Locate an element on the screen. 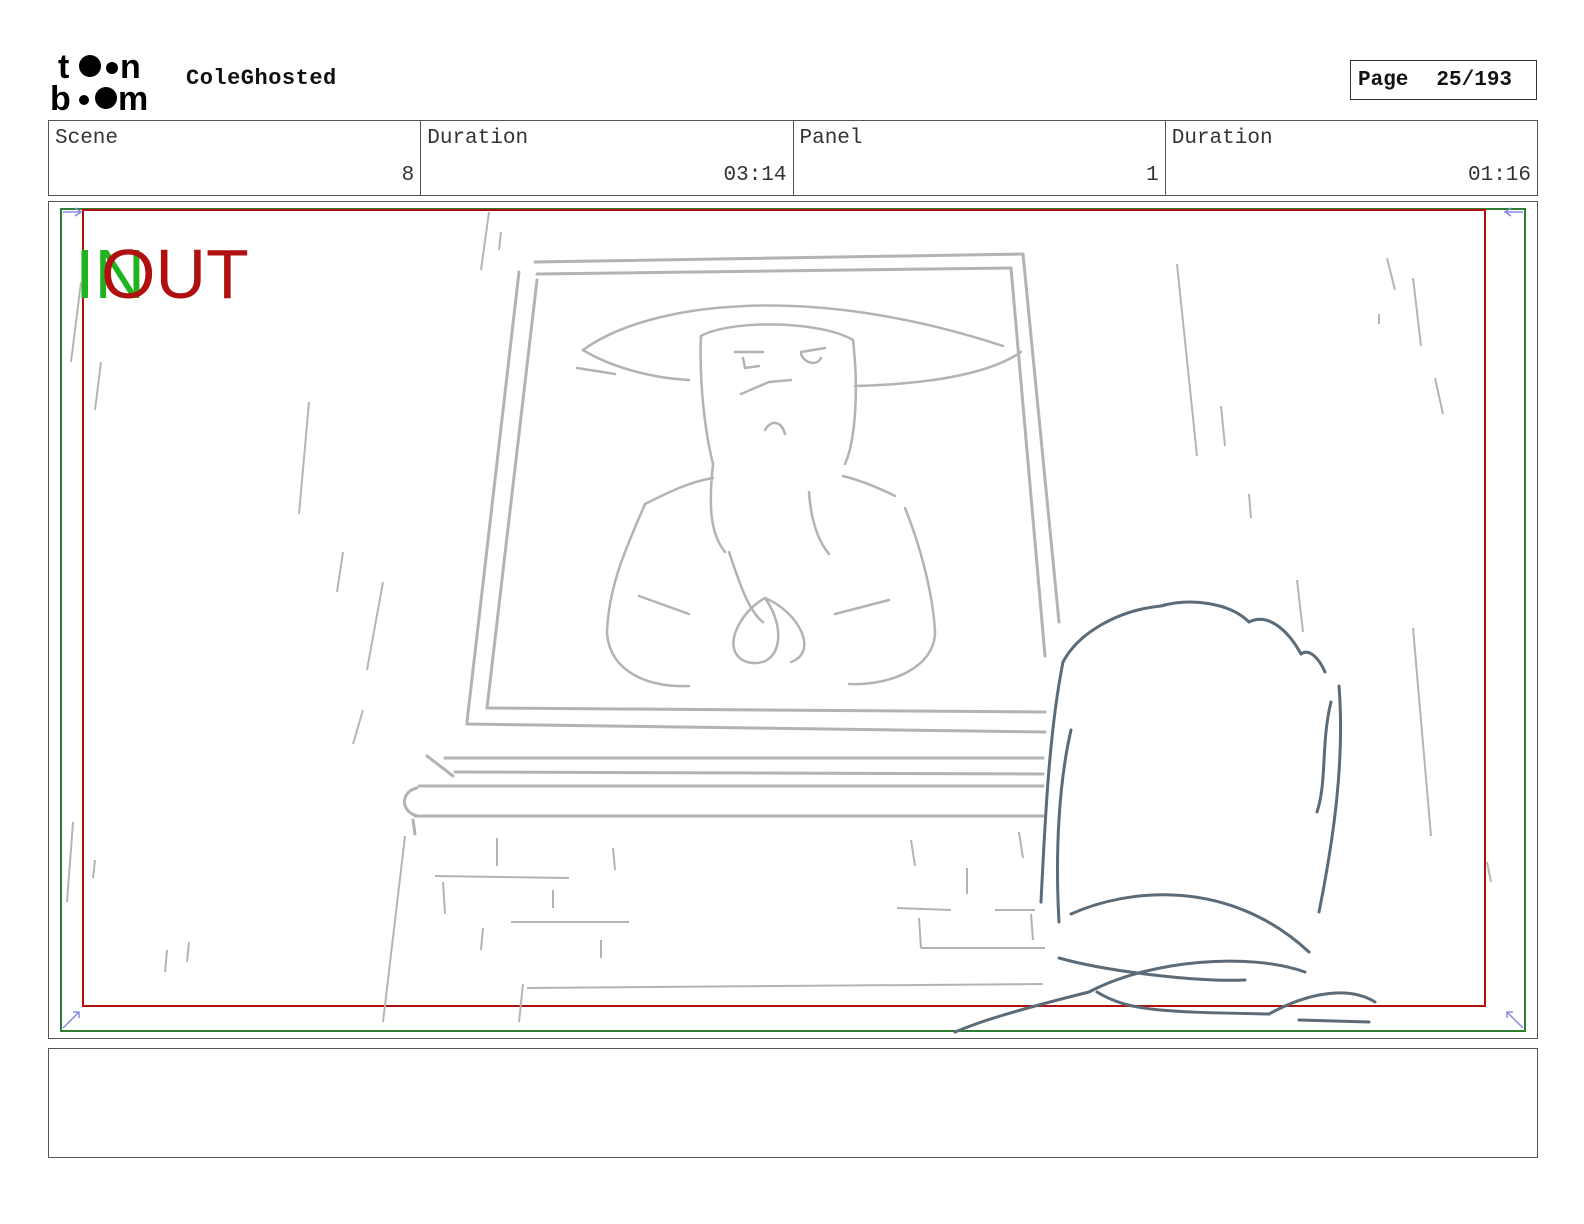 This screenshot has width=1584, height=1224. scene-value: 8 is located at coordinates (408, 175).